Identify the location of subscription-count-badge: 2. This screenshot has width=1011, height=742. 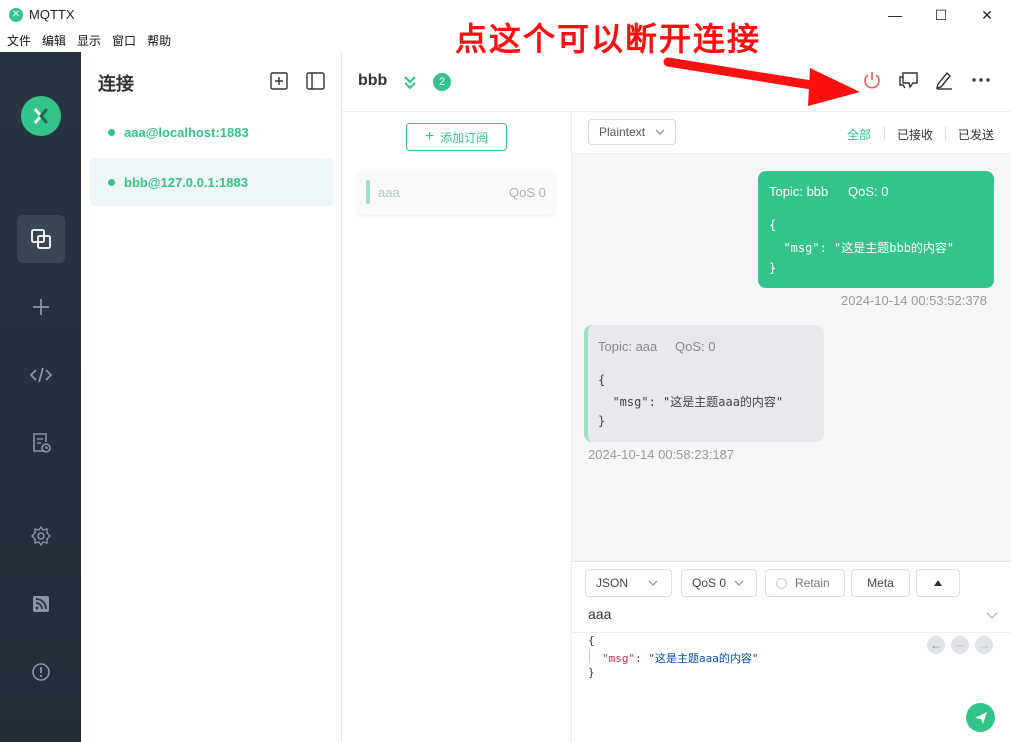
(442, 82).